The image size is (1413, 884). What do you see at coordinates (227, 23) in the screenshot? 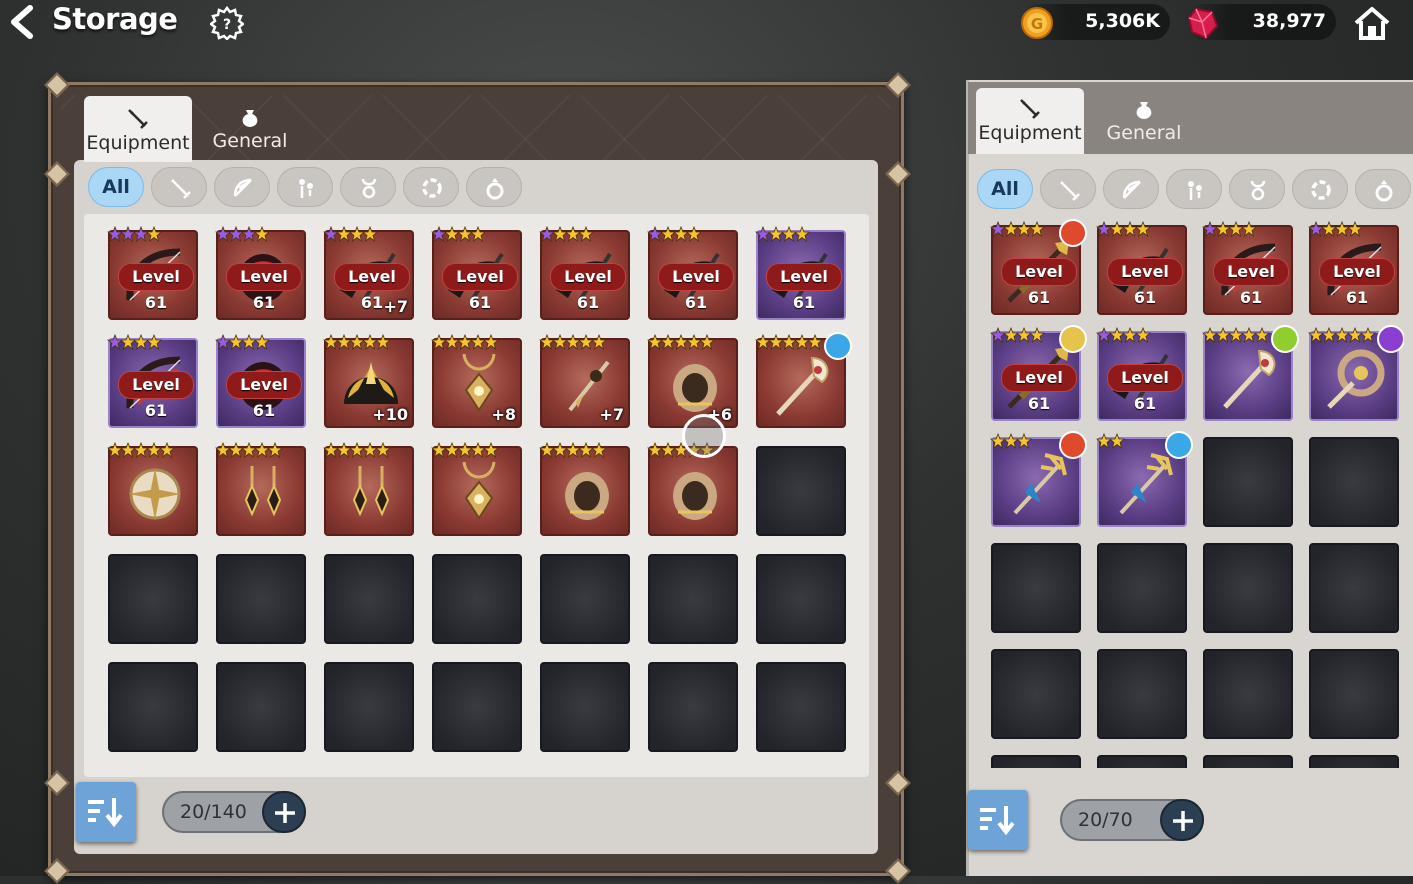
I see `gear-question-icon: ?` at bounding box center [227, 23].